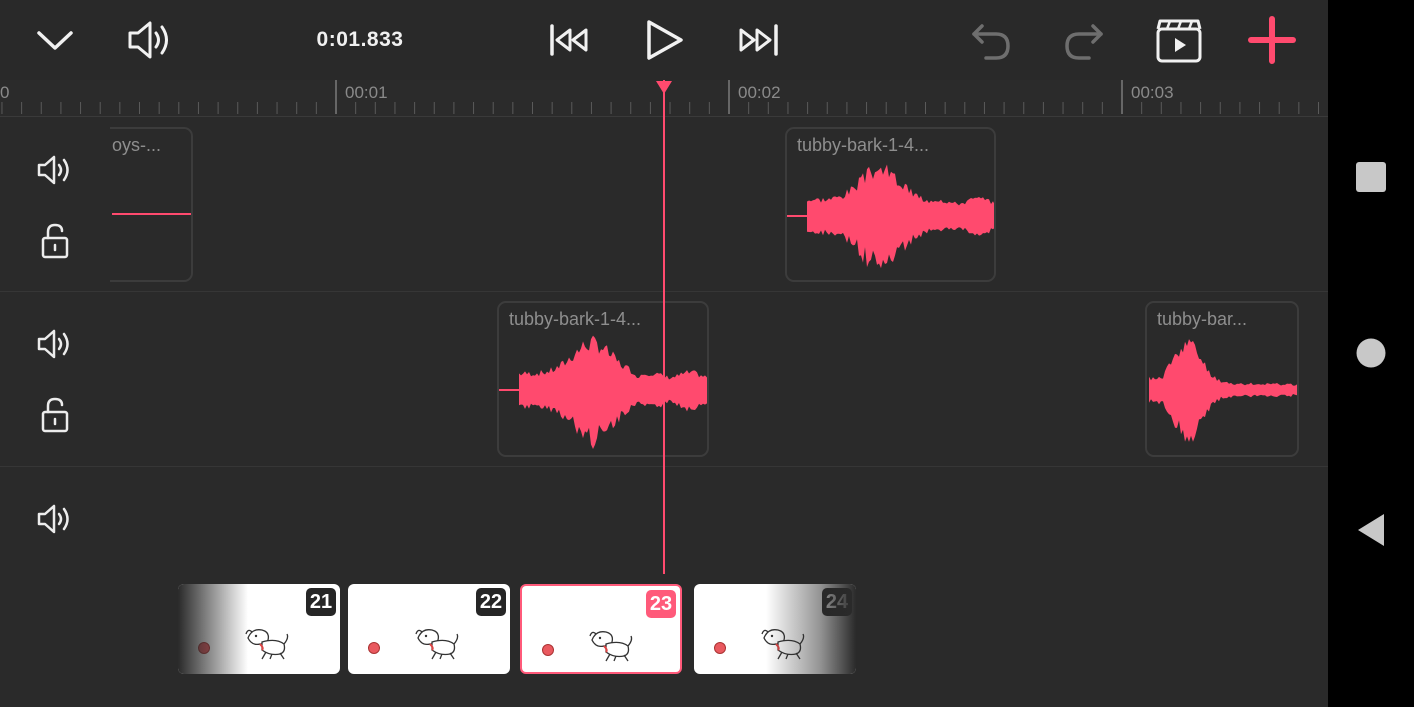 The width and height of the screenshot is (1414, 707). I want to click on play-icon, so click(664, 40).